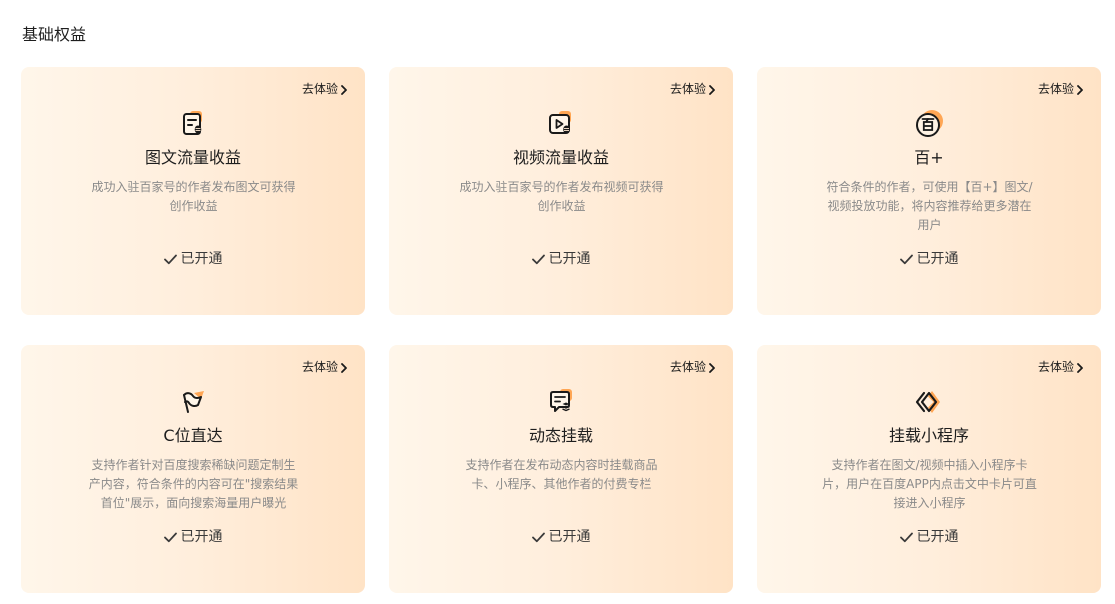  What do you see at coordinates (193, 435) in the screenshot?
I see `card-title: C位直达` at bounding box center [193, 435].